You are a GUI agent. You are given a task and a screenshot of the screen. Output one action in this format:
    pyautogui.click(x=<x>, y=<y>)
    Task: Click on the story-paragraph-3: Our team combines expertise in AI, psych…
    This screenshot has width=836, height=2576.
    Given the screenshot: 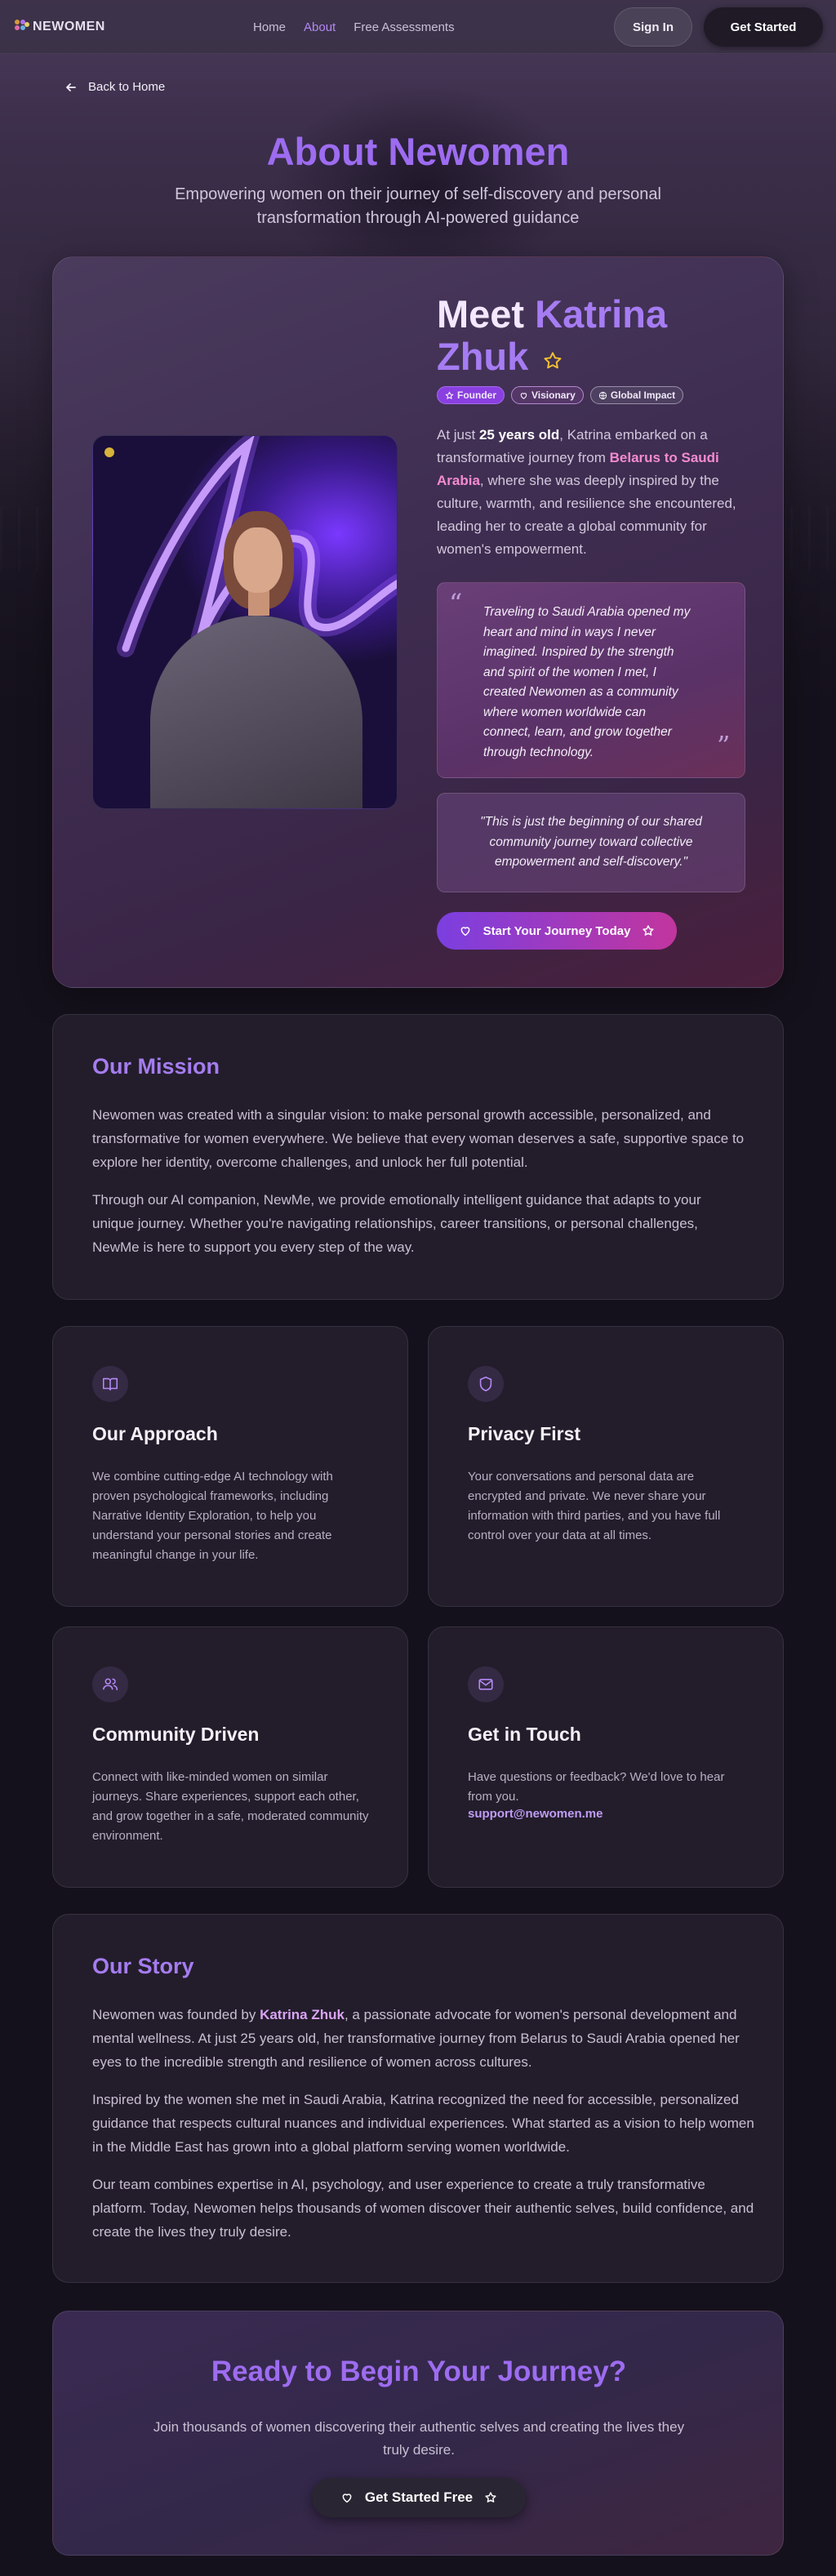 What is the action you would take?
    pyautogui.click(x=423, y=2208)
    